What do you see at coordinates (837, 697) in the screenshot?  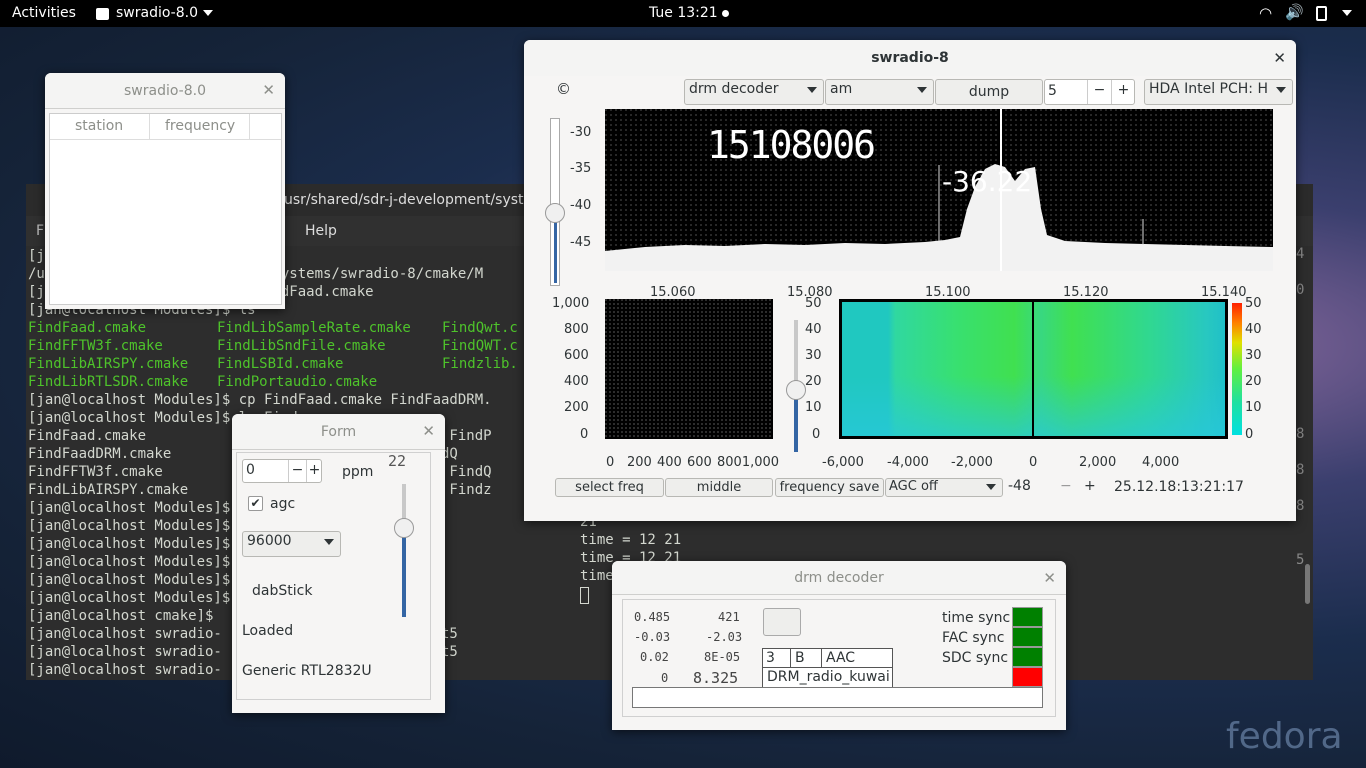 I see `drm-message-field` at bounding box center [837, 697].